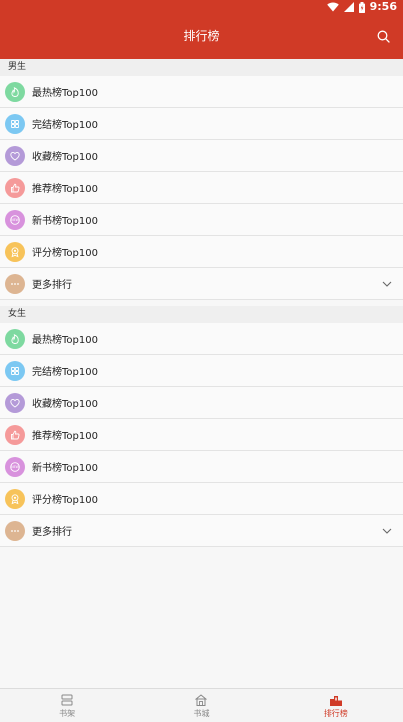 The width and height of the screenshot is (403, 722). I want to click on bookshelf-icon, so click(67, 699).